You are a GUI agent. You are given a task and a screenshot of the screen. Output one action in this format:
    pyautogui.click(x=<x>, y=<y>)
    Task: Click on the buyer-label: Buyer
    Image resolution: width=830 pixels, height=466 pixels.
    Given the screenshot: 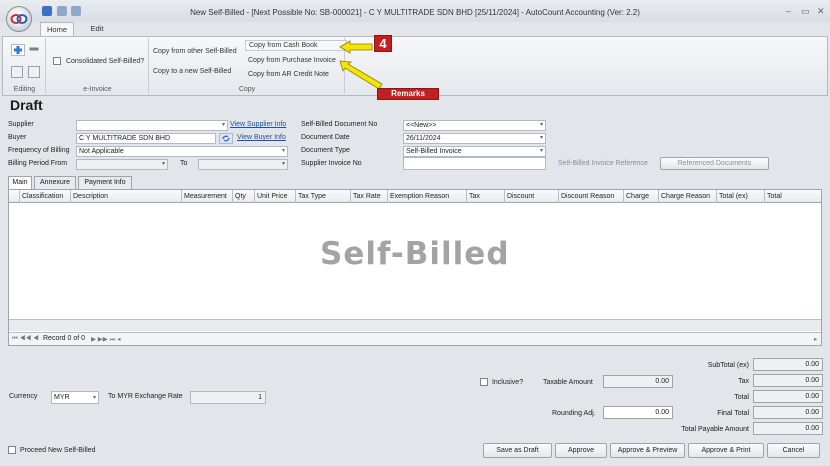 What is the action you would take?
    pyautogui.click(x=17, y=137)
    